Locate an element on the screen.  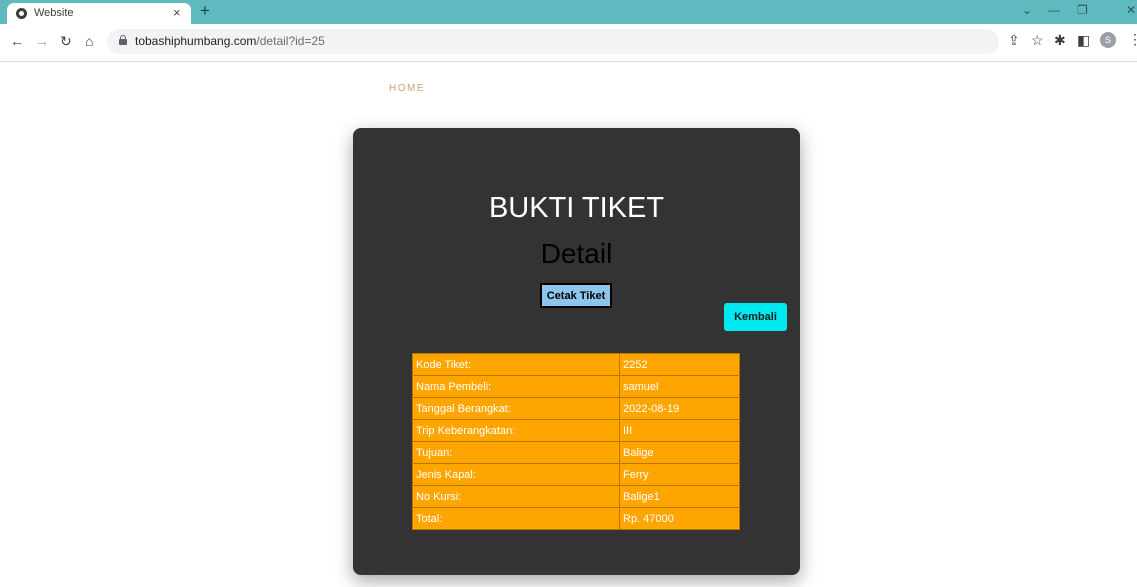
row-value: 2252 is located at coordinates (679, 364).